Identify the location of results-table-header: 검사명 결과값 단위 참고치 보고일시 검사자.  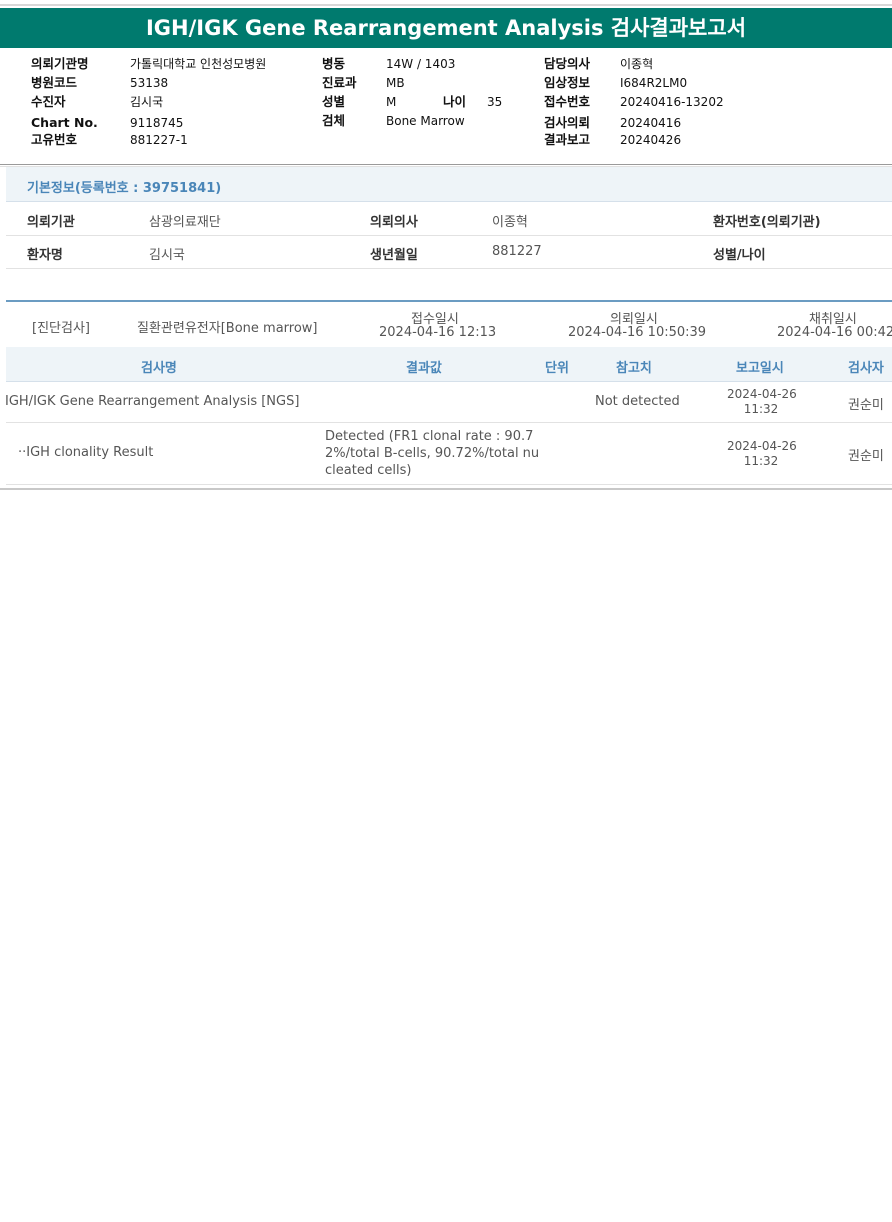
(449, 364).